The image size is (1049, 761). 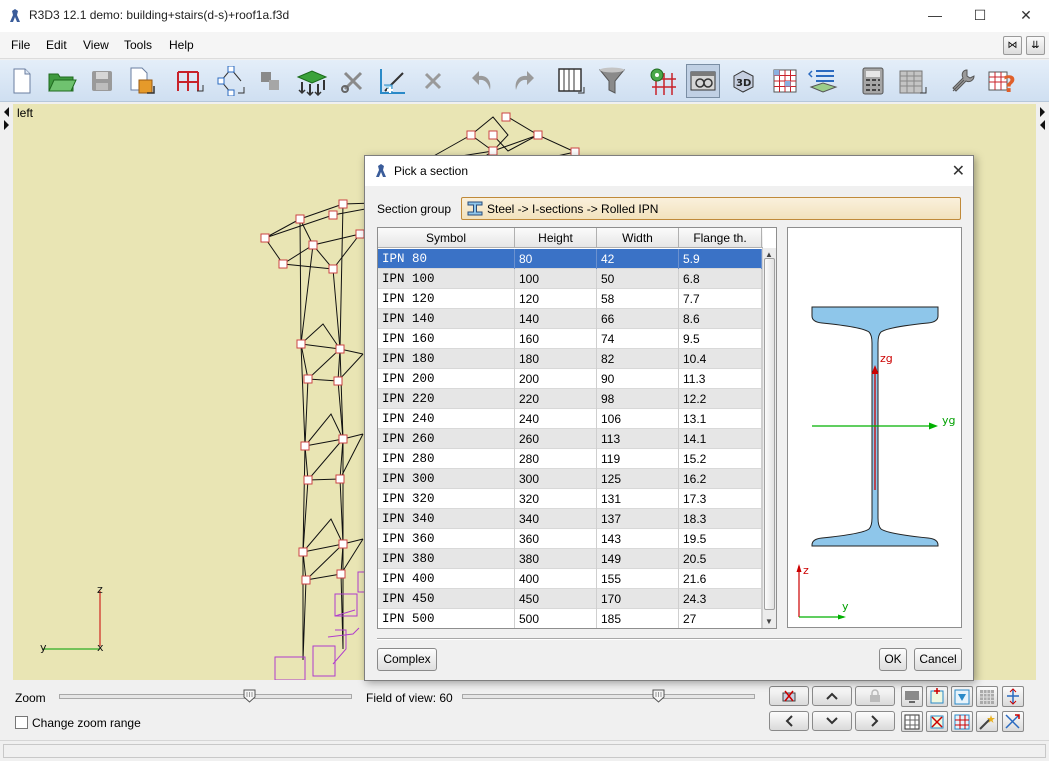 I want to click on supports-icon, so click(x=312, y=81).